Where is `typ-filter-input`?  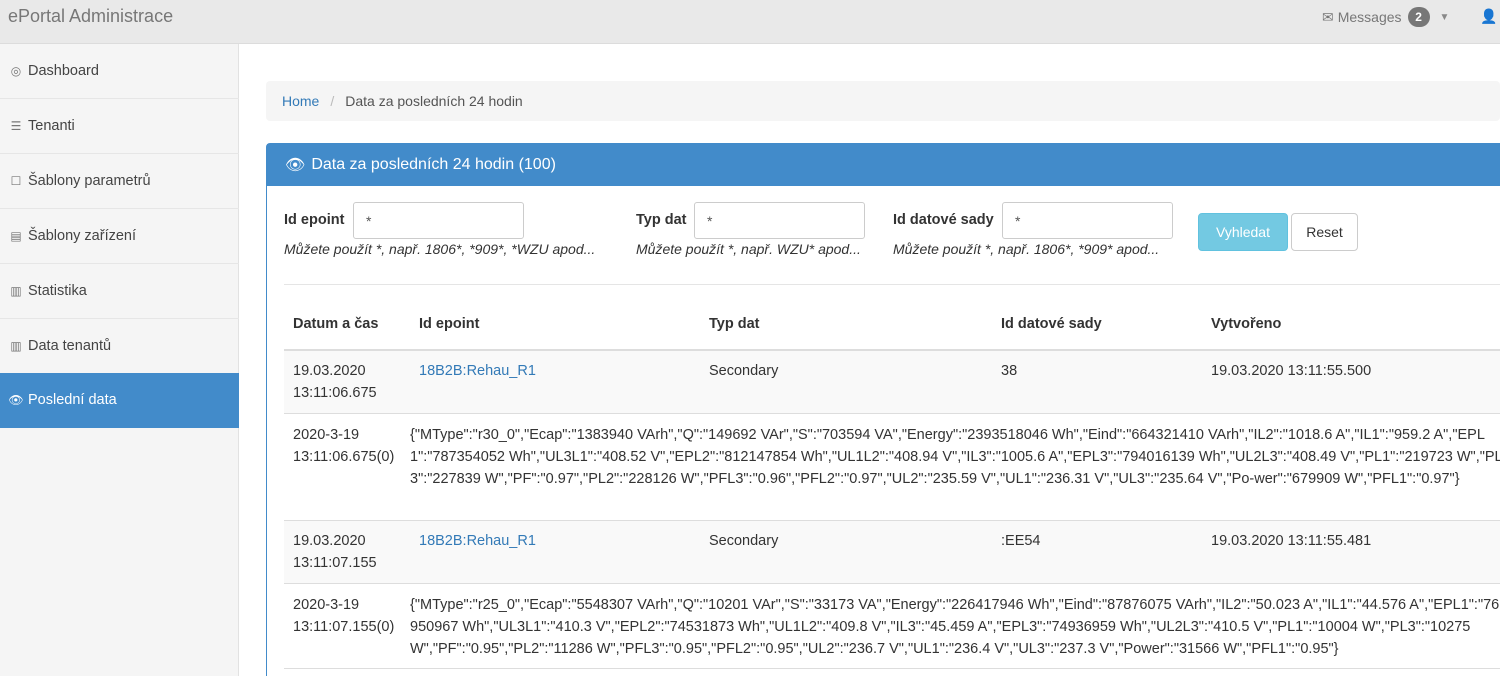
typ-filter-input is located at coordinates (779, 220).